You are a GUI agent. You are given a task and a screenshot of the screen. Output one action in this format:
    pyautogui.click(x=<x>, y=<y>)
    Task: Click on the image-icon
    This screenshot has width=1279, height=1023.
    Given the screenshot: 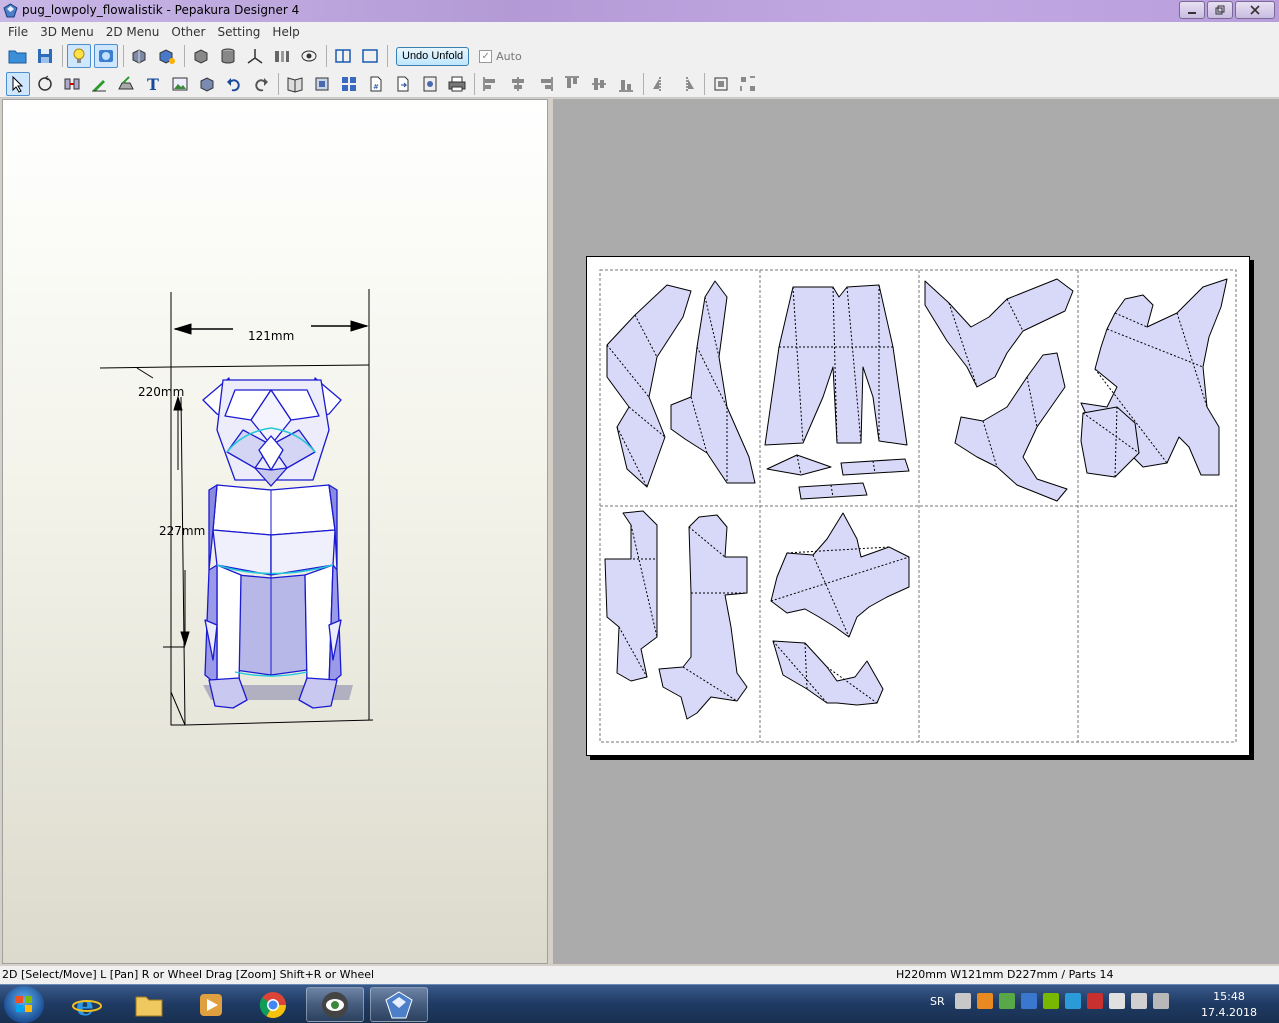 What is the action you would take?
    pyautogui.click(x=180, y=83)
    